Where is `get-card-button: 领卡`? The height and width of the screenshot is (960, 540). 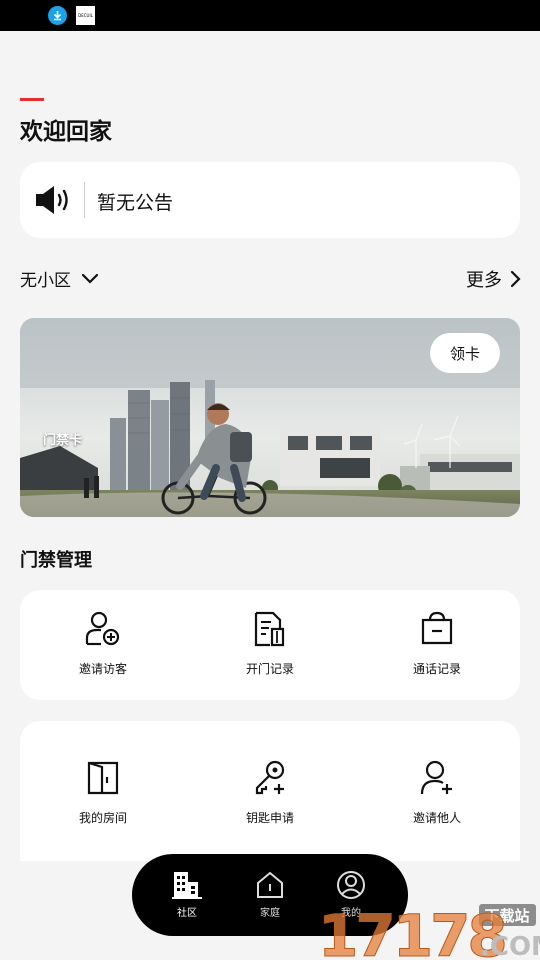
get-card-button: 领卡 is located at coordinates (465, 353).